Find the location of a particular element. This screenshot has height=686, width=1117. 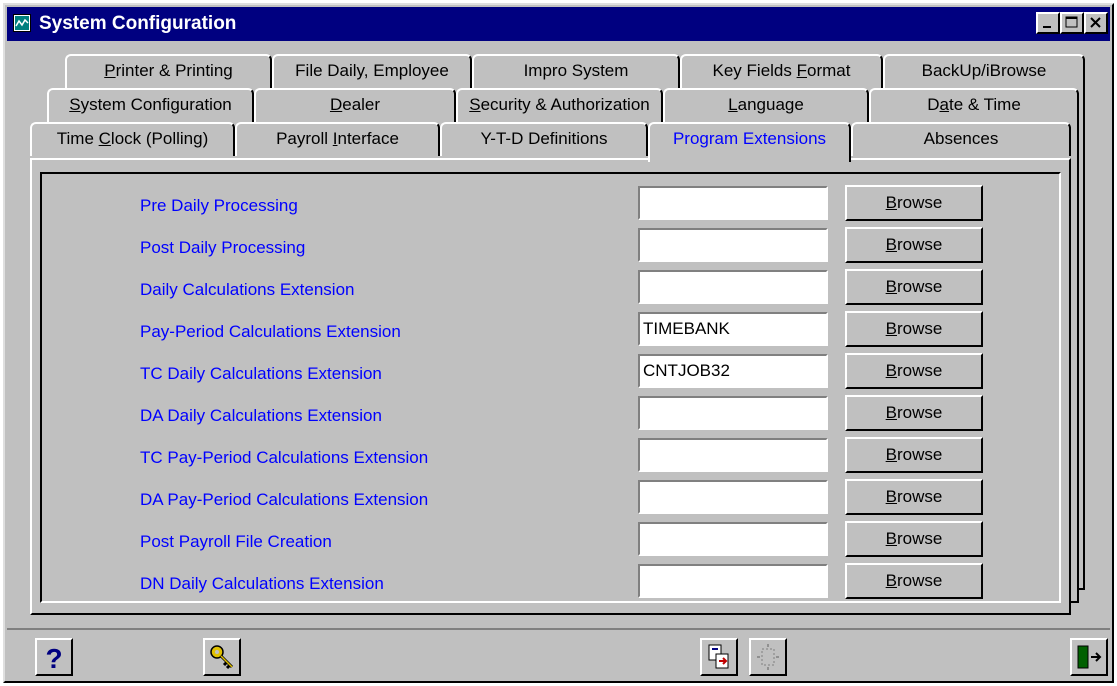

label-post-daily-processing: Post Daily Processing is located at coordinates (223, 247).